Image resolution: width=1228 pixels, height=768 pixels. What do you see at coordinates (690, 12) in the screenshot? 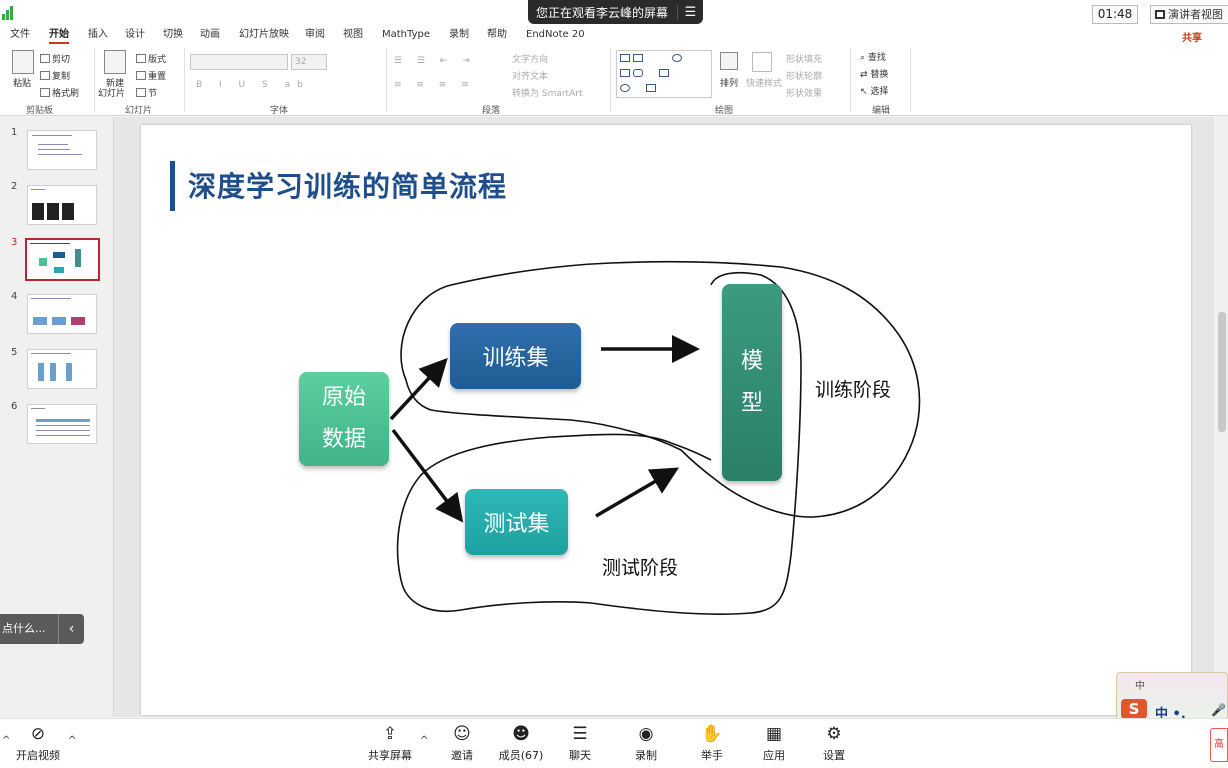
I see `banner-menu-icon: ☰` at bounding box center [690, 12].